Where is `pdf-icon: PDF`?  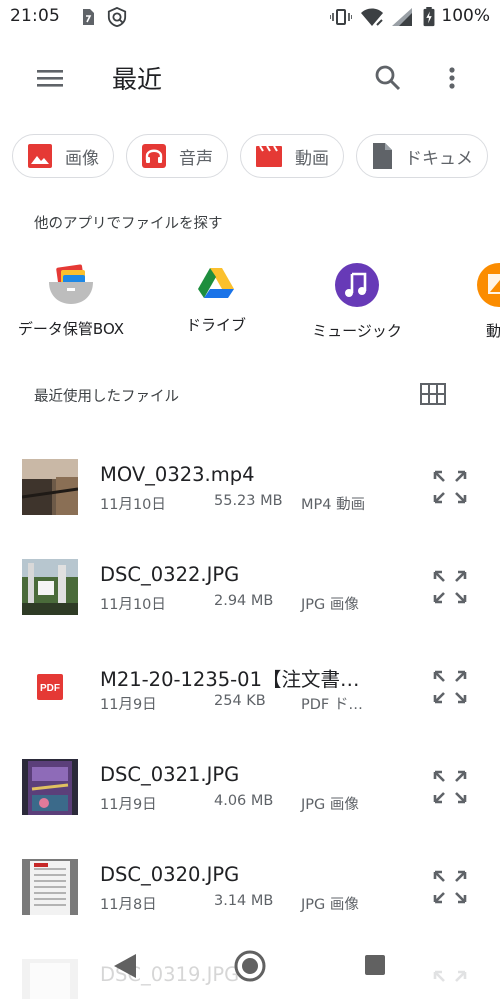 pdf-icon: PDF is located at coordinates (50, 687).